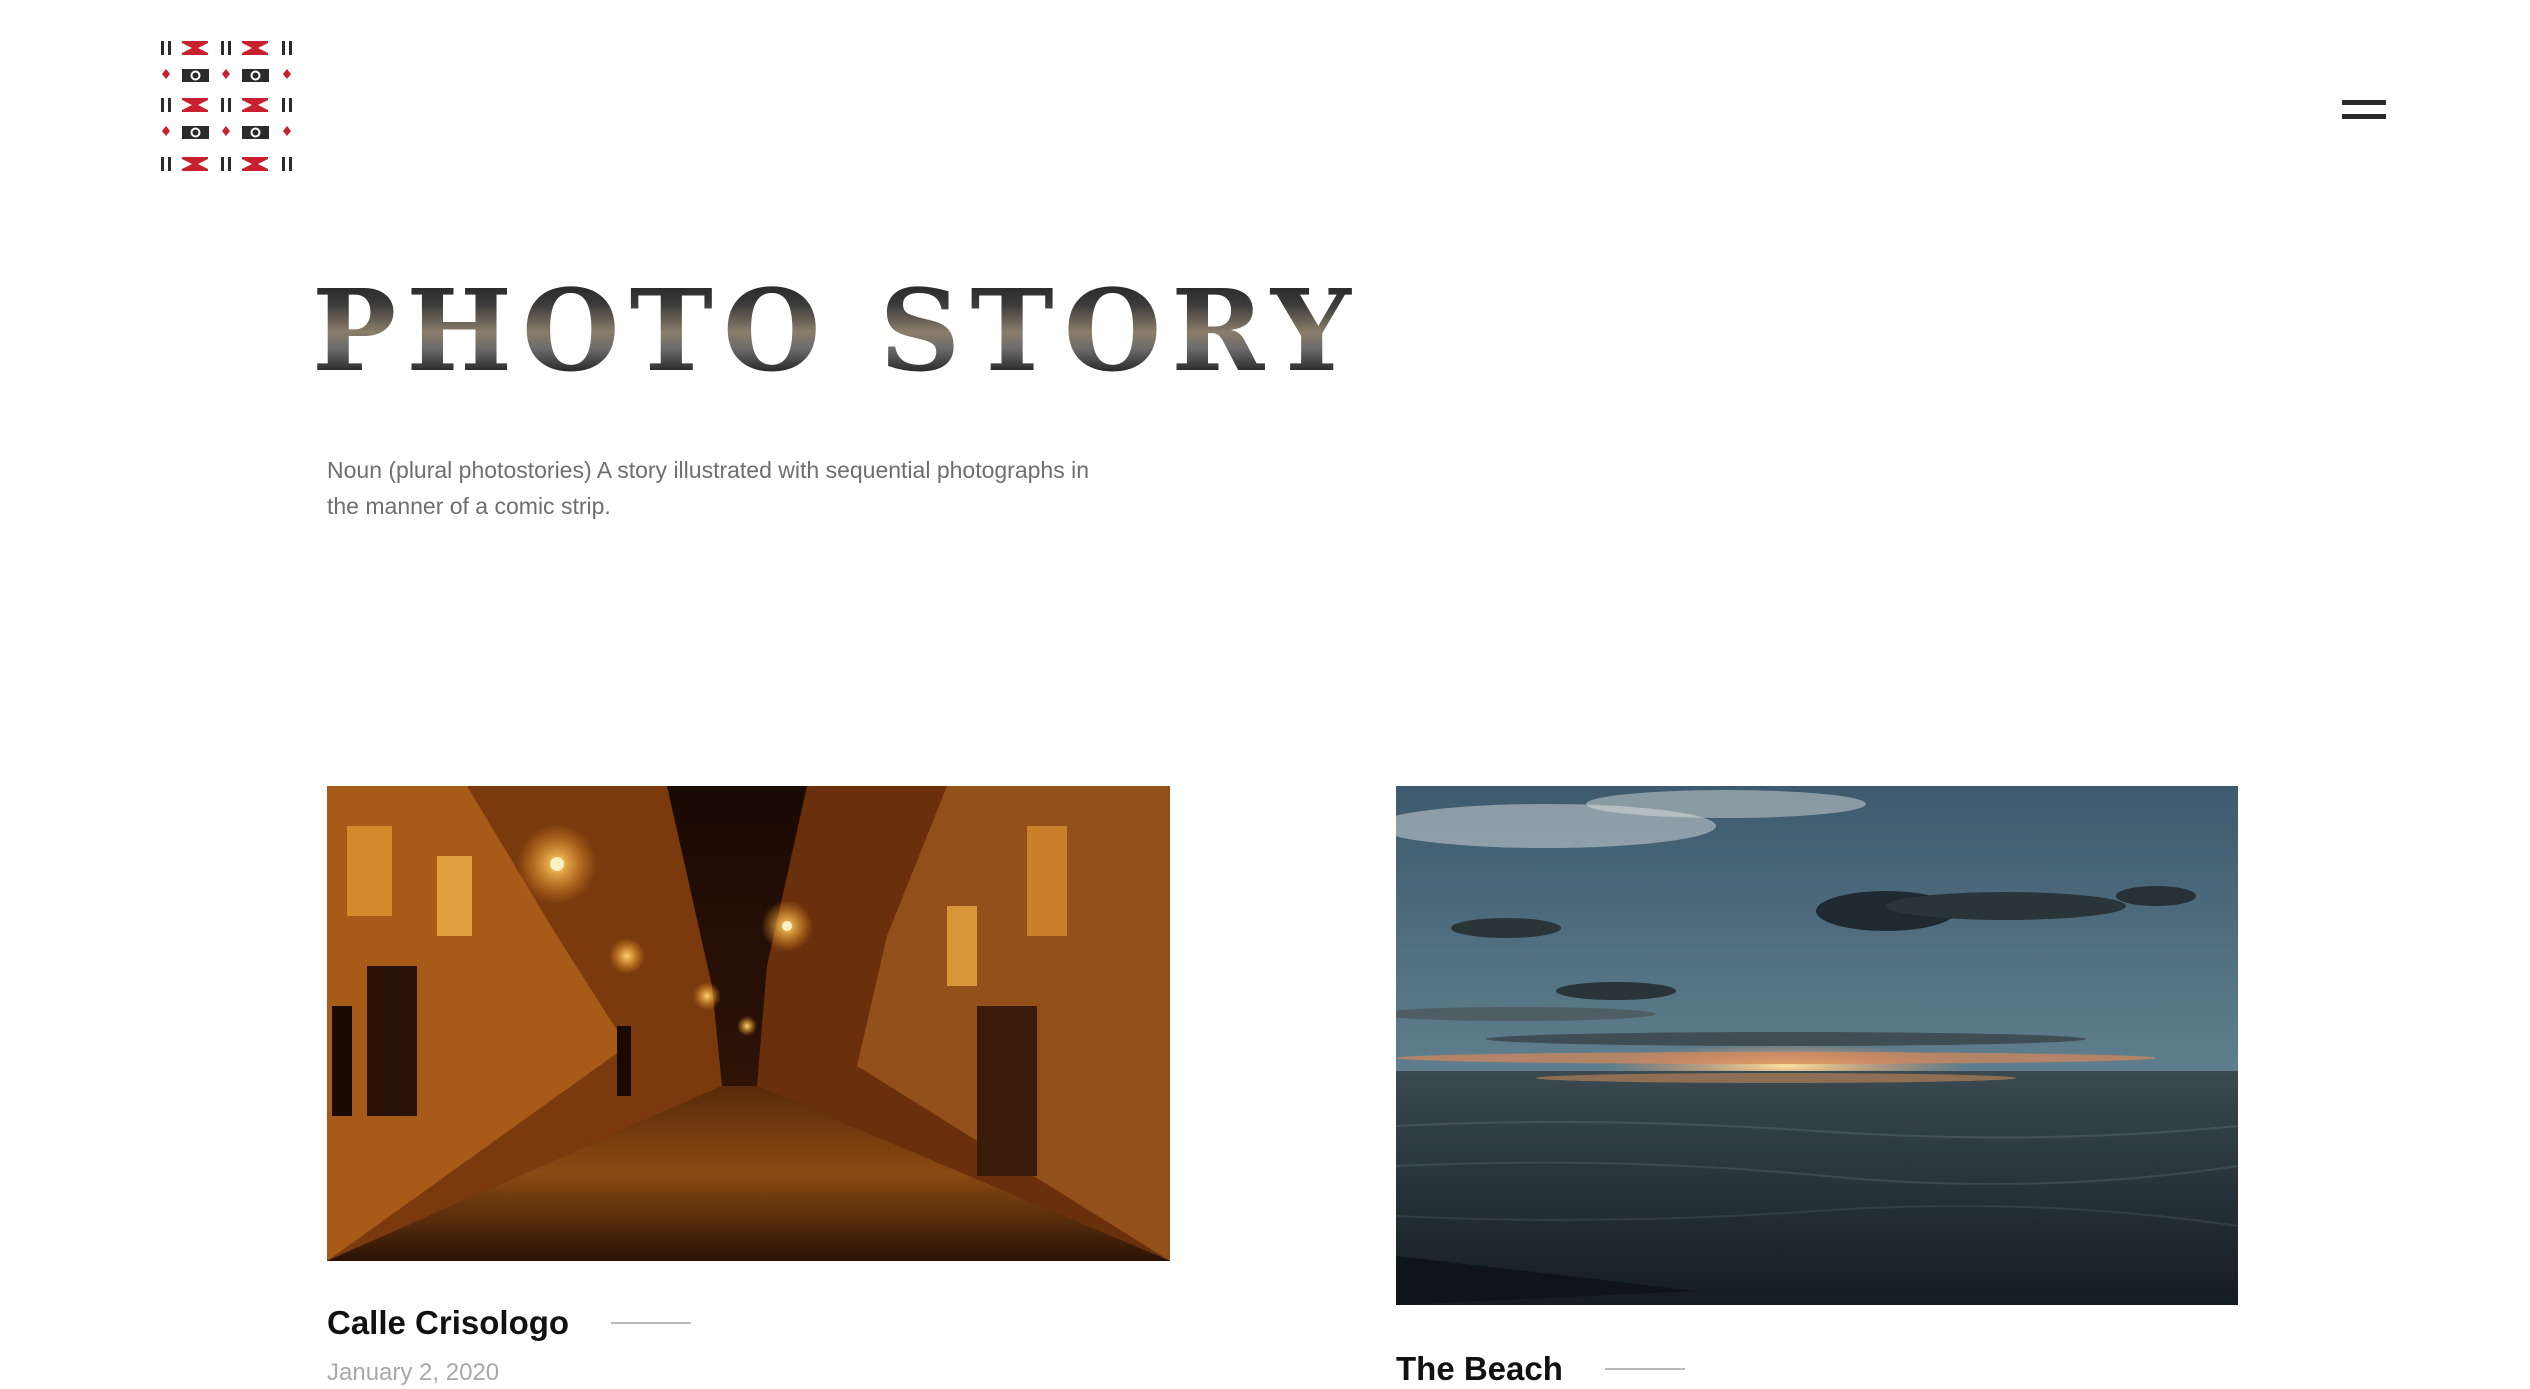 The height and width of the screenshot is (1389, 2530). Describe the element at coordinates (748, 1323) in the screenshot. I see `post-title-row: Calle Crisologo` at that location.